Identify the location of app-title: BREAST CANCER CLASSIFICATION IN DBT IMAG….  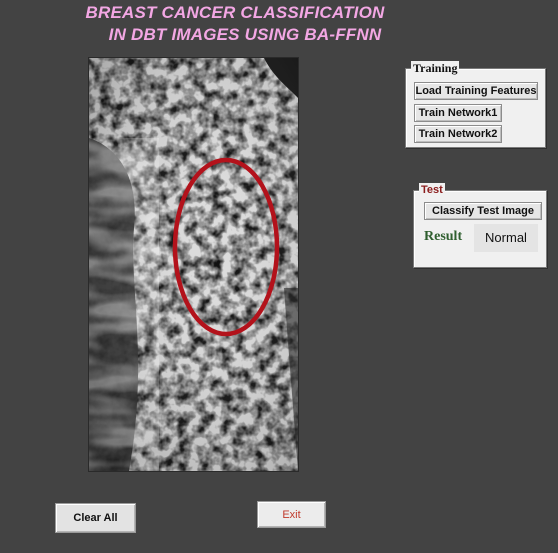
(235, 24).